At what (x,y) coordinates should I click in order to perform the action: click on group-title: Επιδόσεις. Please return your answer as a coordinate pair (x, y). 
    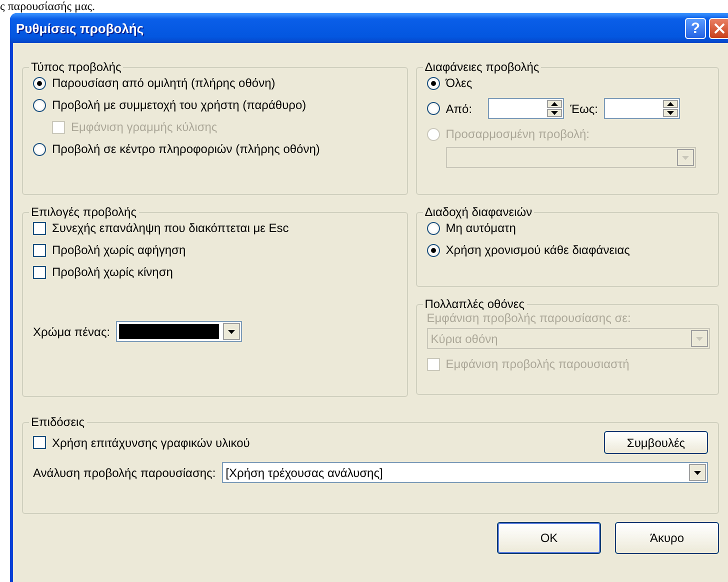
    Looking at the image, I should click on (58, 422).